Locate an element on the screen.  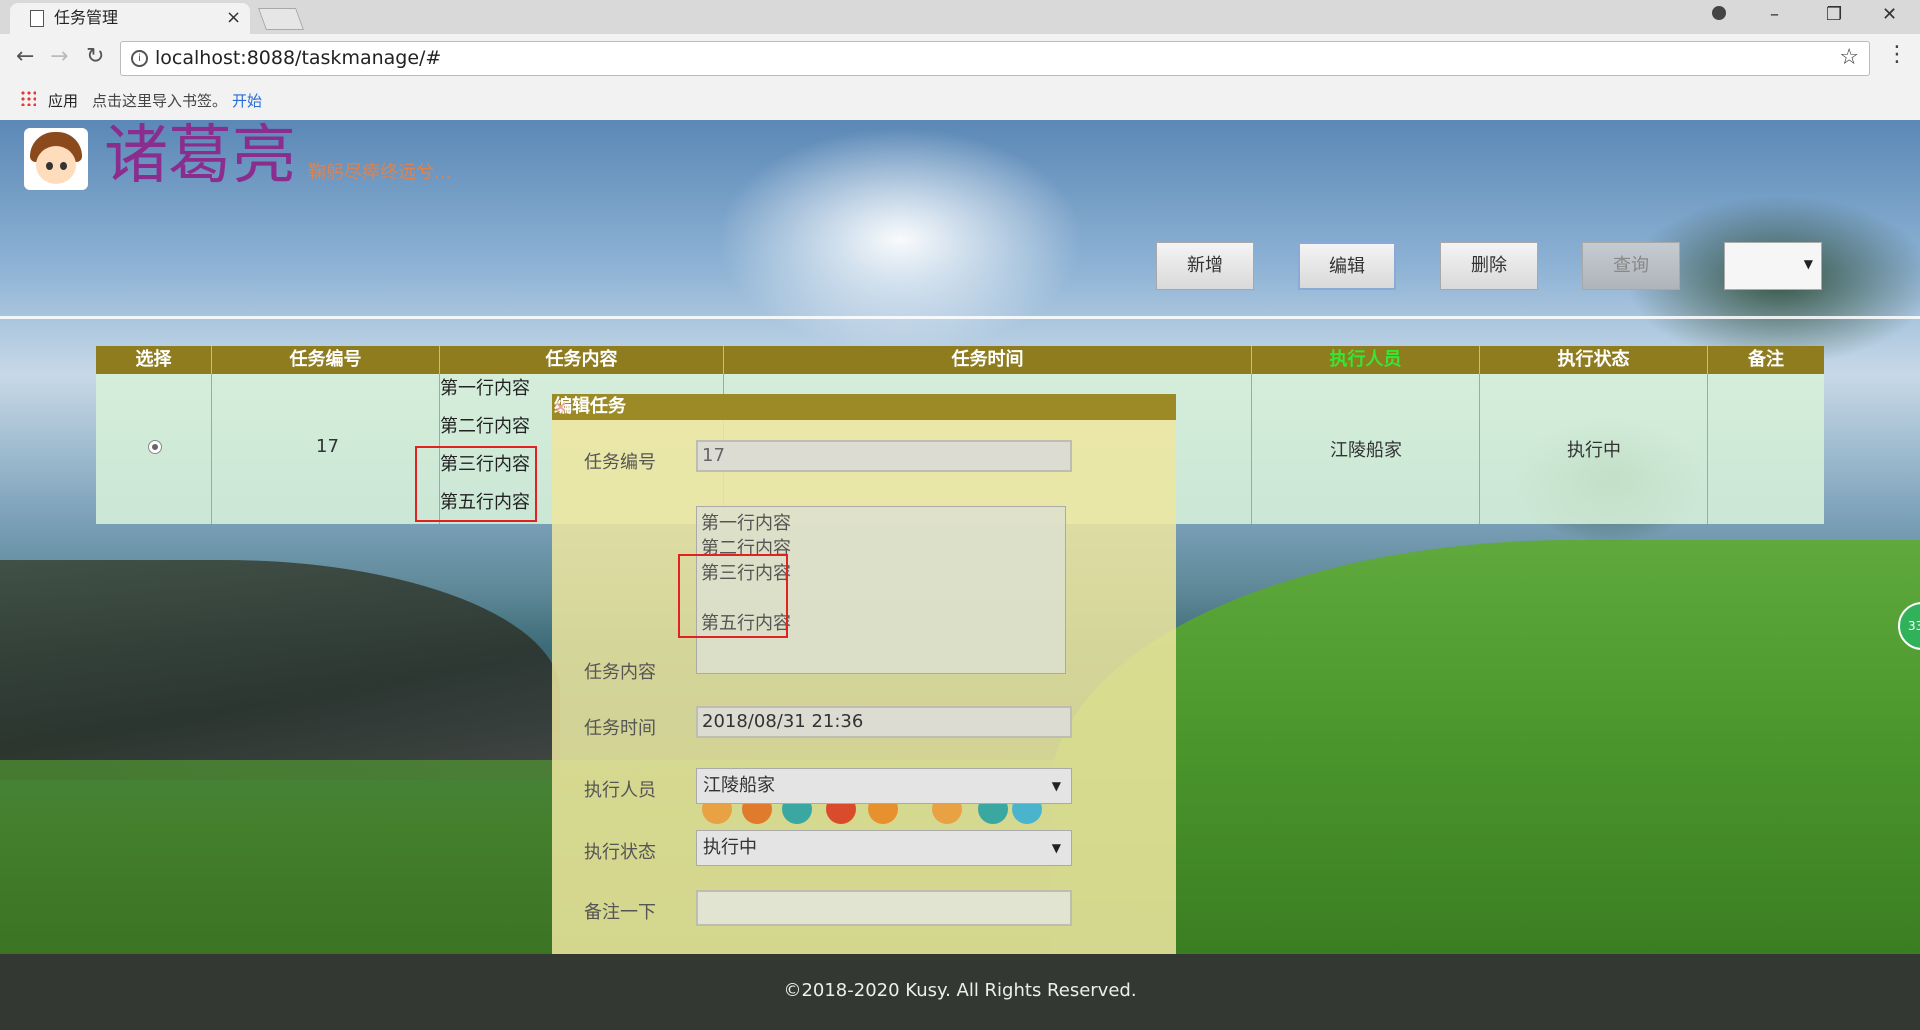
page-footer: ©2018-2020 Kusy. All Rights Reserved. is located at coordinates (960, 992).